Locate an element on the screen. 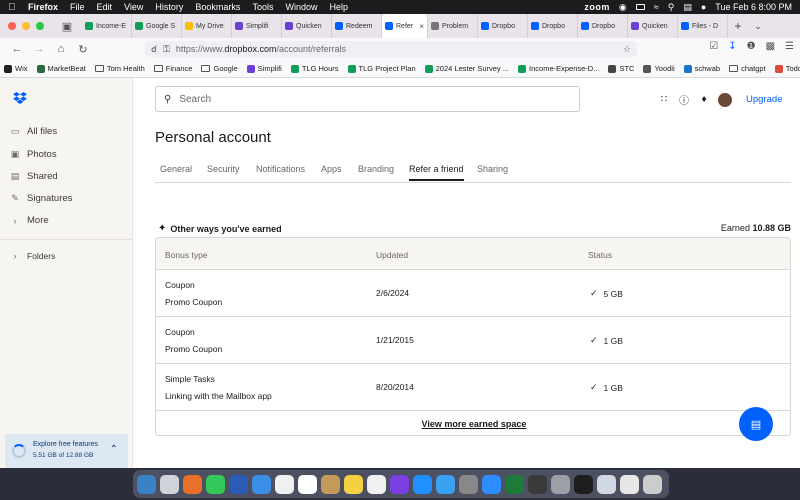  back-icon: ← is located at coordinates (17, 49).